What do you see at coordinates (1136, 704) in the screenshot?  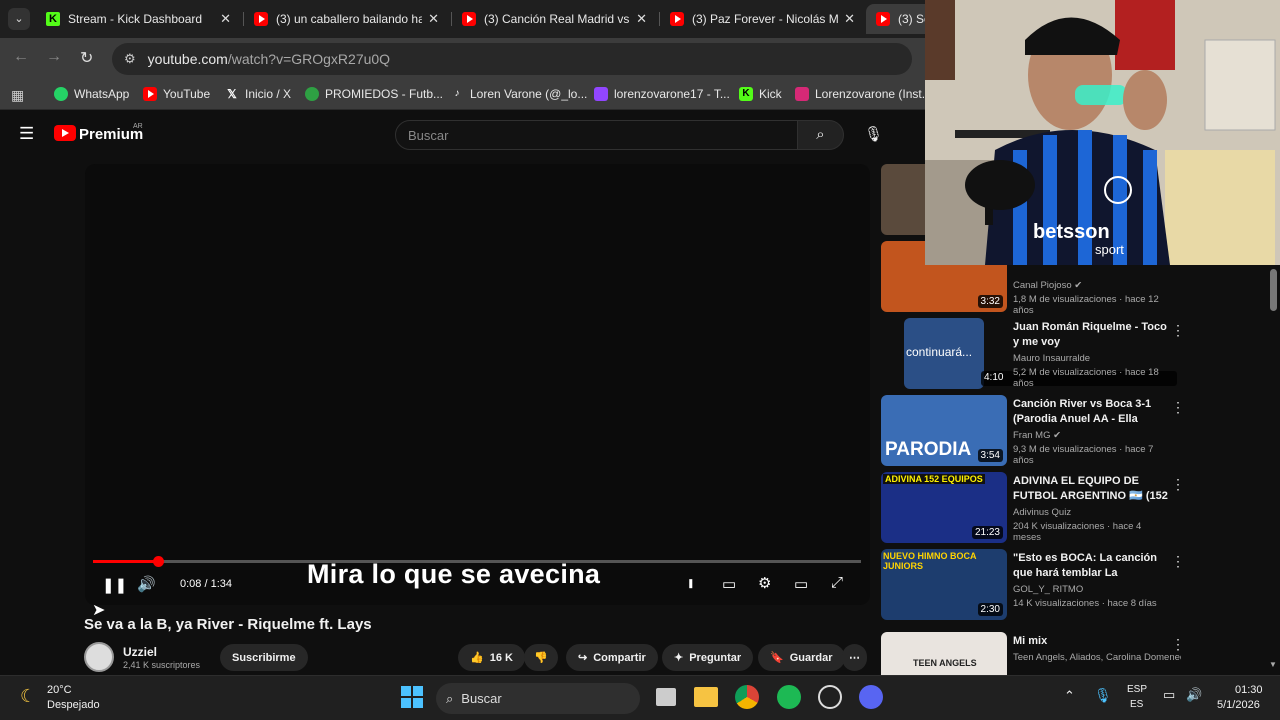 I see `keyboard-layout: ES` at bounding box center [1136, 704].